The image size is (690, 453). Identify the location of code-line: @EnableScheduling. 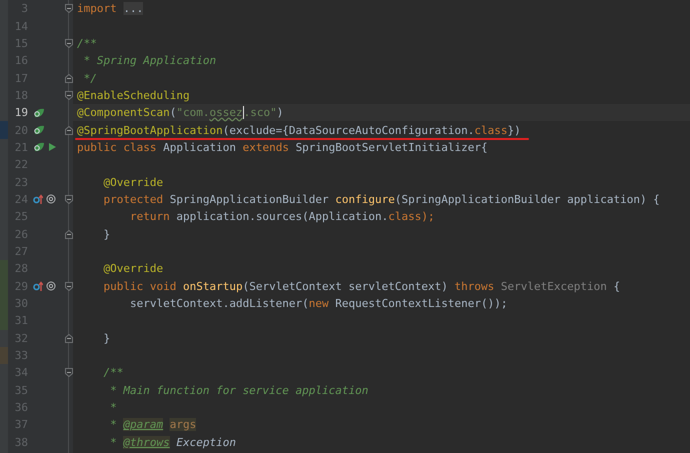
(133, 95).